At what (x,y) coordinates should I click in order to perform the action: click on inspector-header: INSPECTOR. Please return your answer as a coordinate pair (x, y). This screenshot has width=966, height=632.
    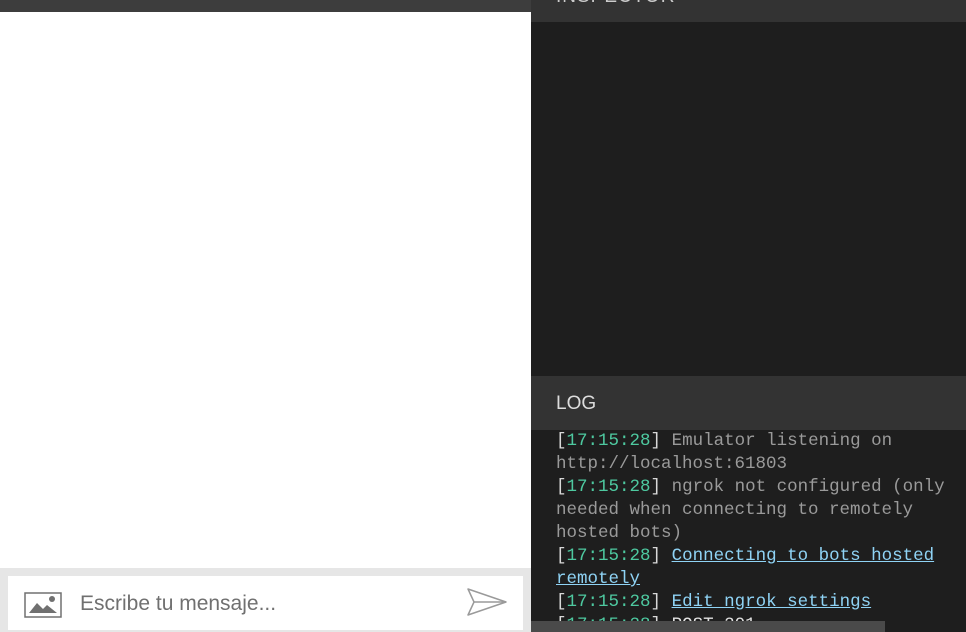
    Looking at the image, I should click on (748, 11).